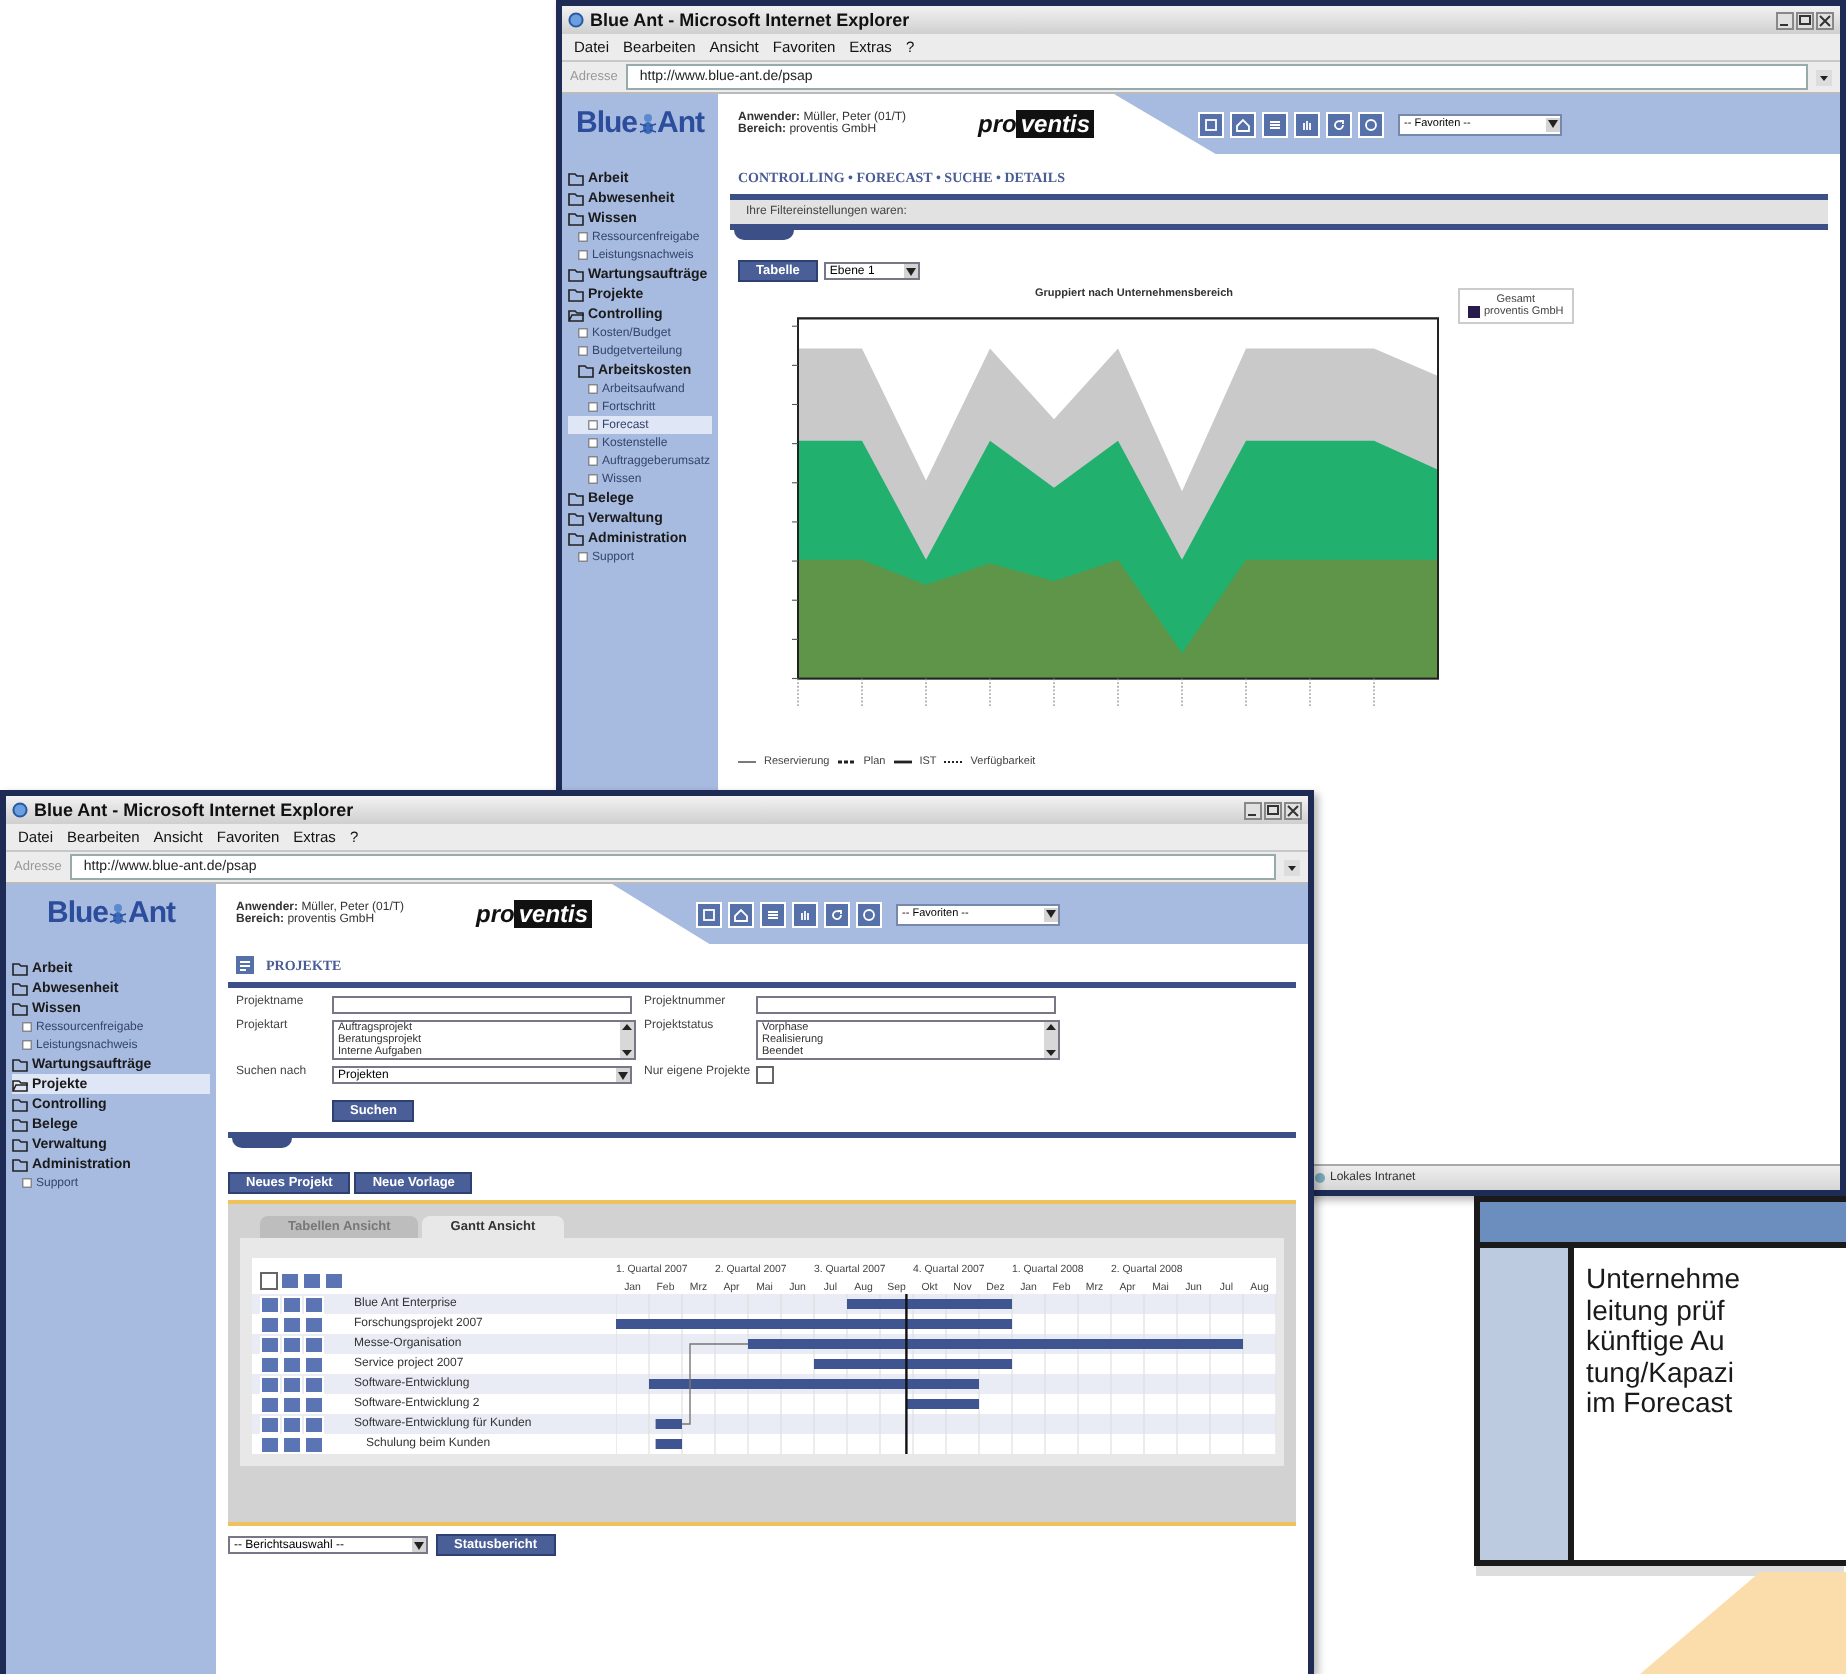  What do you see at coordinates (1663, 1279) in the screenshot?
I see `callout-text: Unternehme` at bounding box center [1663, 1279].